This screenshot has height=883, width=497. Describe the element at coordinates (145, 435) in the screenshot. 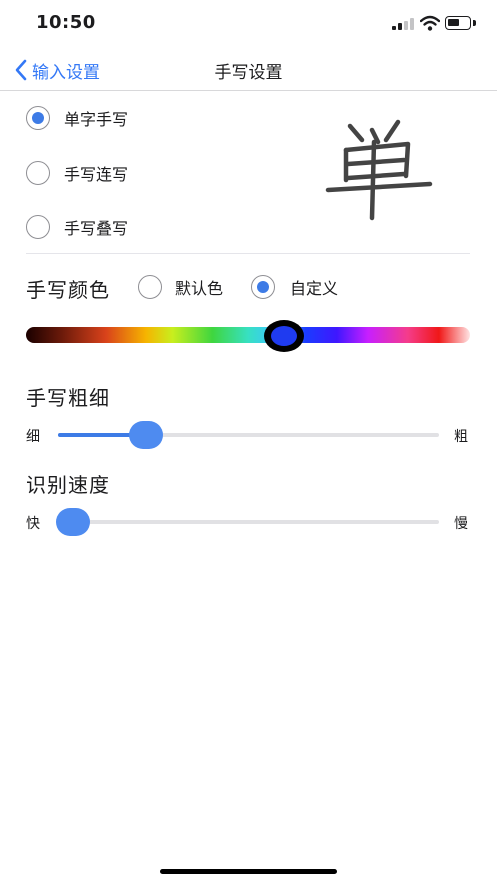

I see `thickness-slider-thumb` at that location.